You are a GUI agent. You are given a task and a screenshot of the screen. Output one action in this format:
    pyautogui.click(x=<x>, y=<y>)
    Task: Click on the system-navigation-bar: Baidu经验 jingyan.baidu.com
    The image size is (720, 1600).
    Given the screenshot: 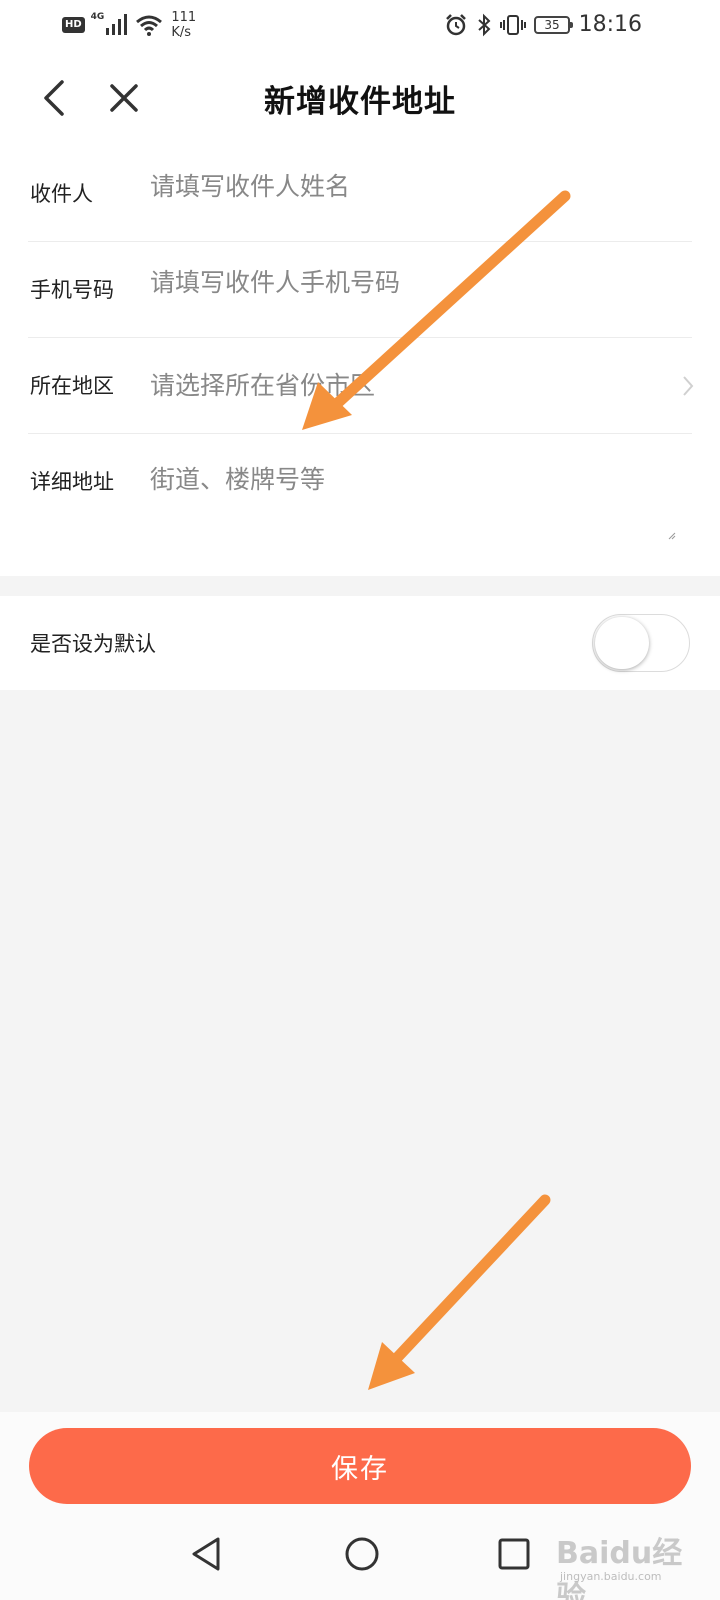 What is the action you would take?
    pyautogui.click(x=360, y=1559)
    